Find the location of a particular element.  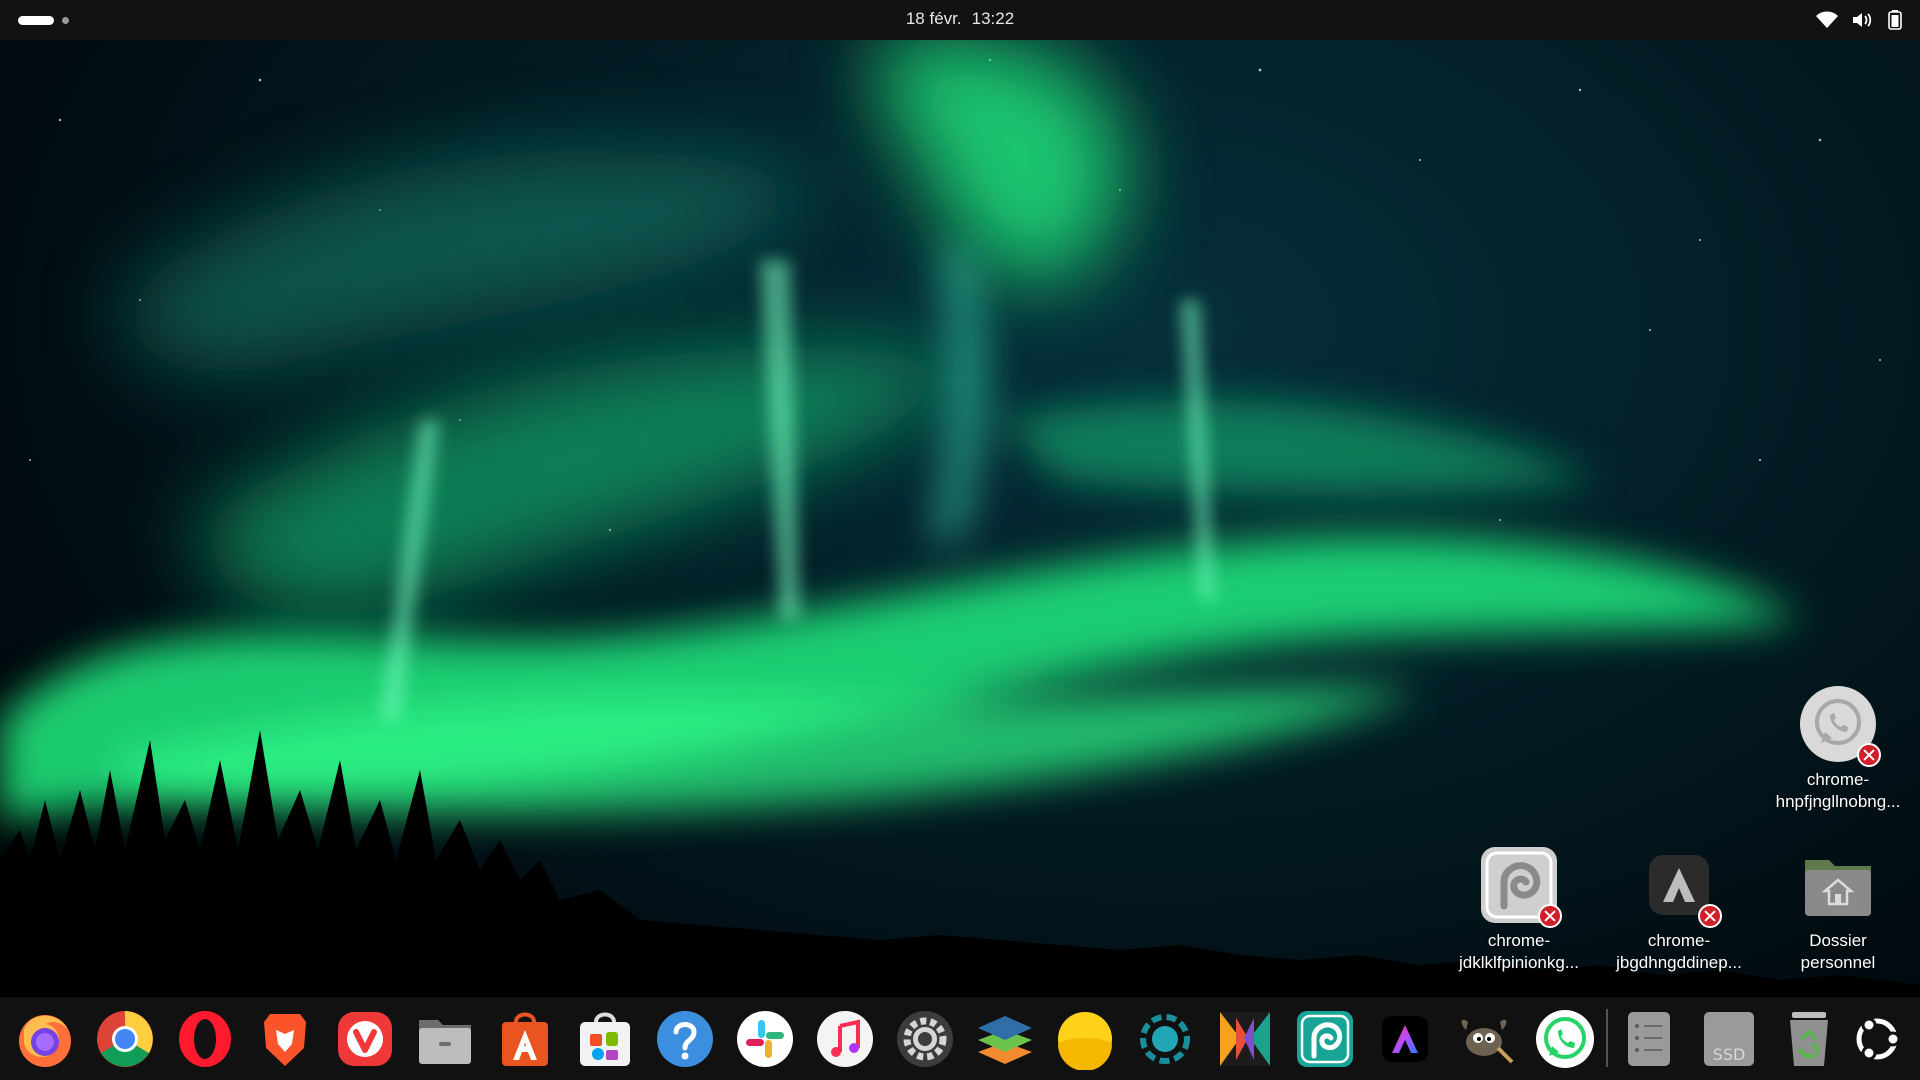

dock-item-ssd: SSD is located at coordinates (1729, 1039).